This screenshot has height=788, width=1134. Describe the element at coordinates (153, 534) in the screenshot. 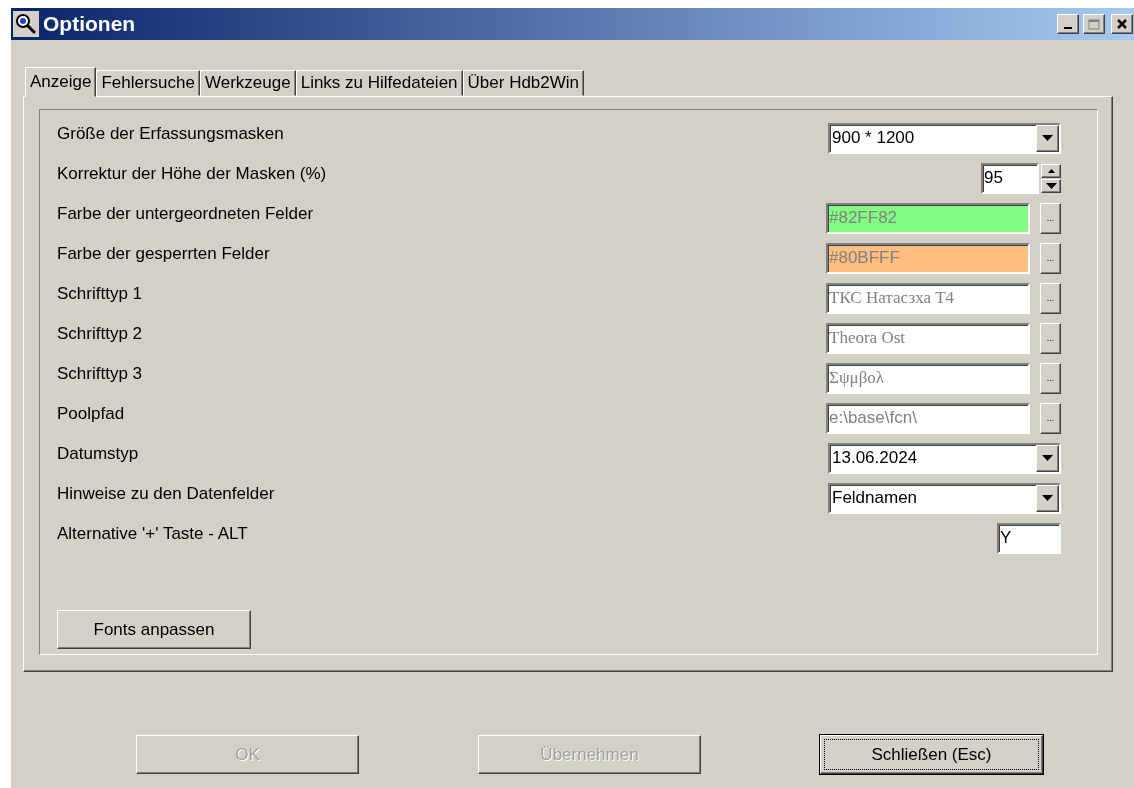

I see `setting-label: Alternative '+' Taste - ALT` at that location.